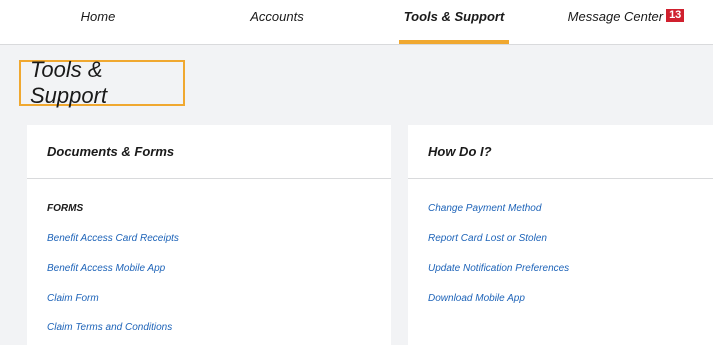  Describe the element at coordinates (113, 238) in the screenshot. I see `link-benefit-access-card-receipts: Benefit Access Card Receipts` at that location.